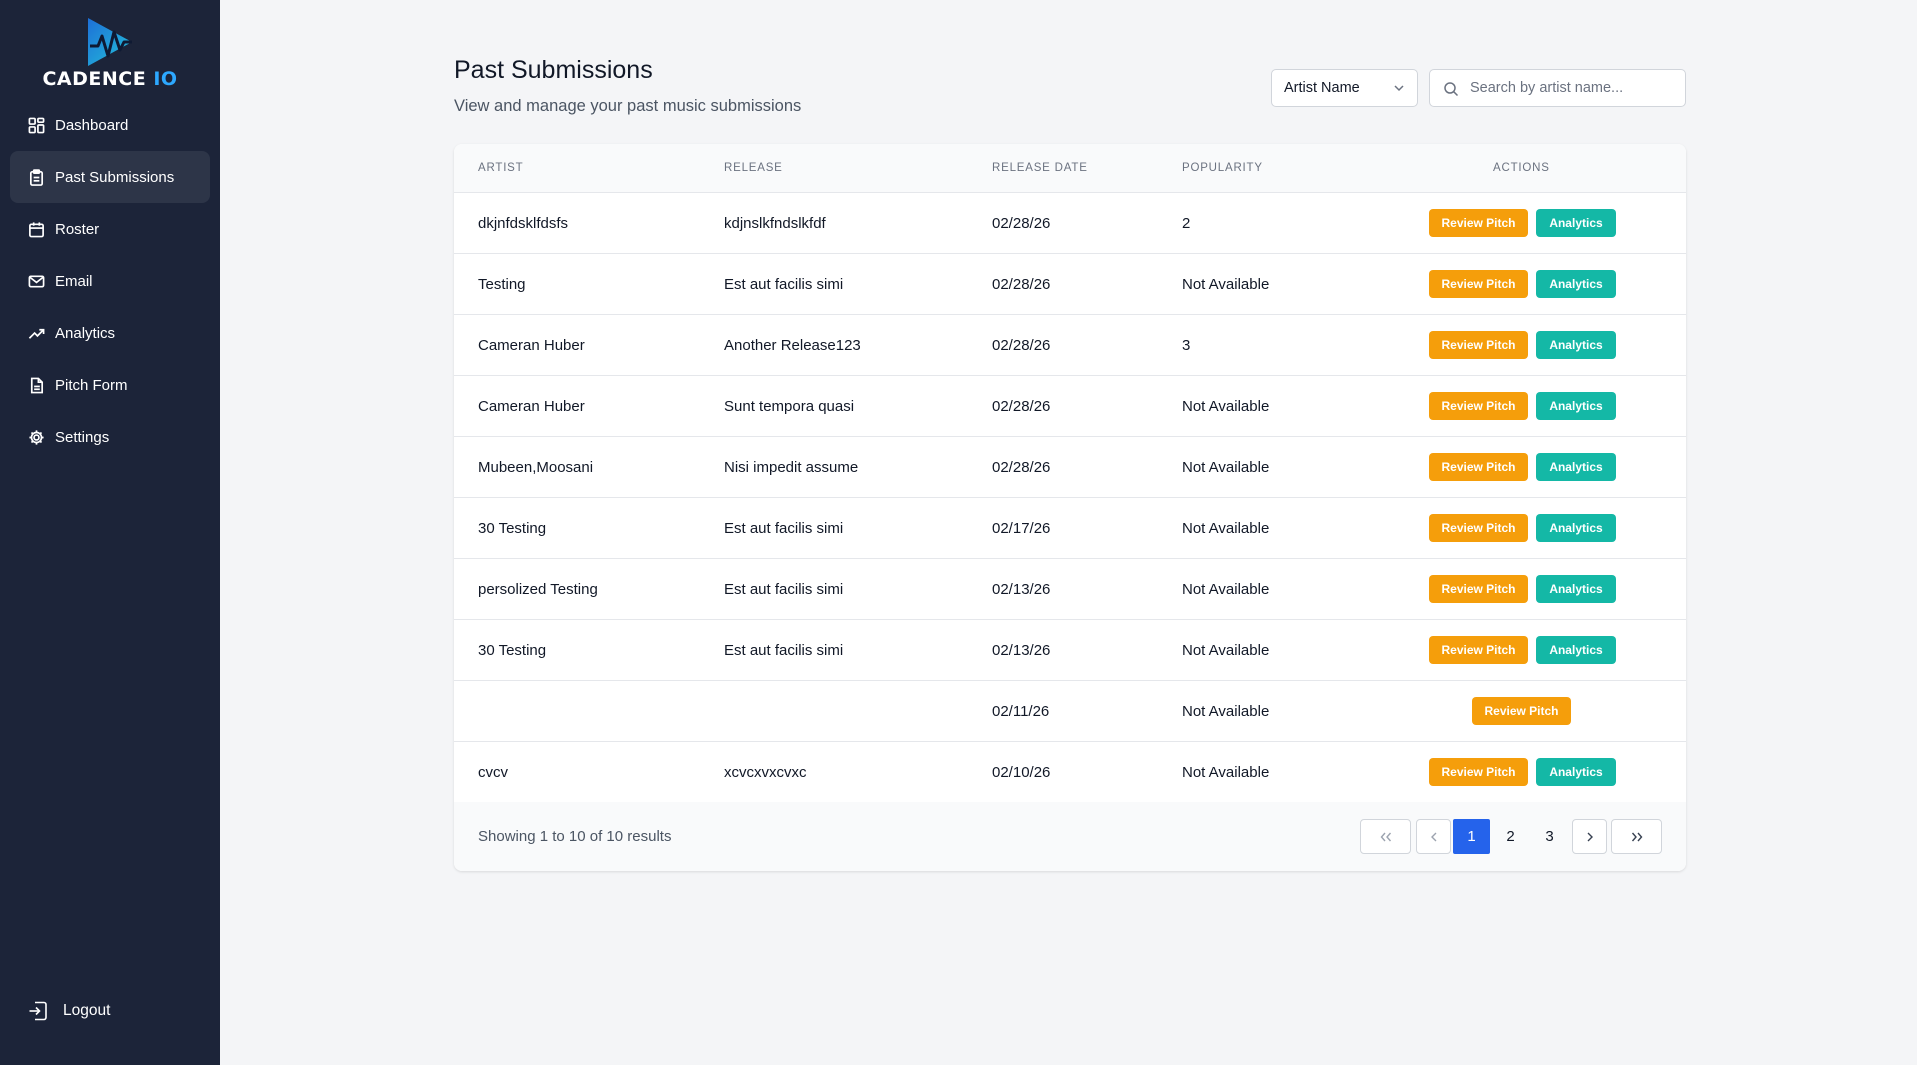 The height and width of the screenshot is (1065, 1917). Describe the element at coordinates (753, 168) in the screenshot. I see `column-header-release: Release` at that location.